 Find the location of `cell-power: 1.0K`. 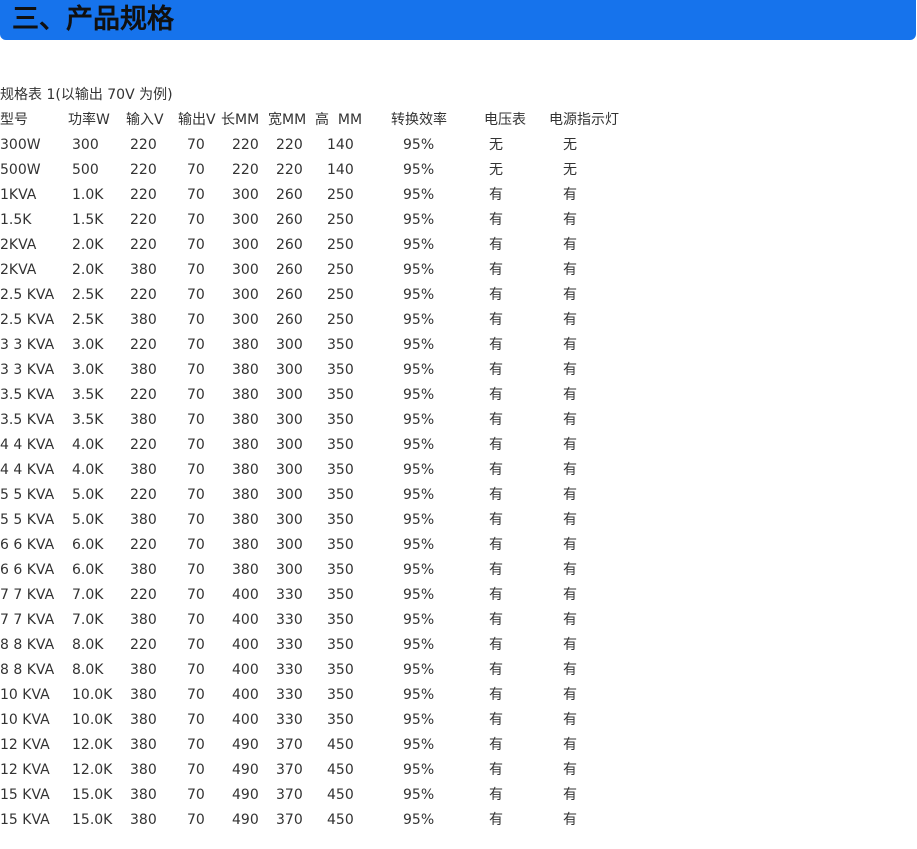

cell-power: 1.0K is located at coordinates (88, 195).